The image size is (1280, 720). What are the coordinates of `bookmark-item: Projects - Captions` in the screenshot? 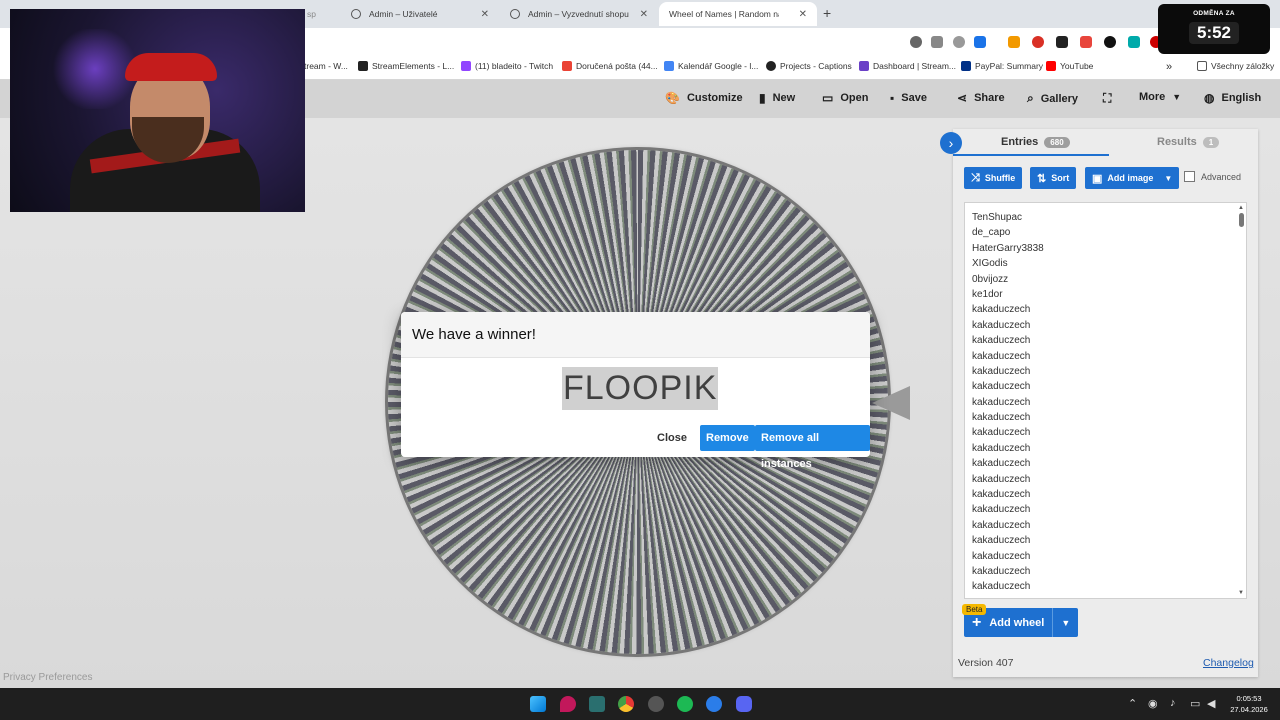 It's located at (809, 66).